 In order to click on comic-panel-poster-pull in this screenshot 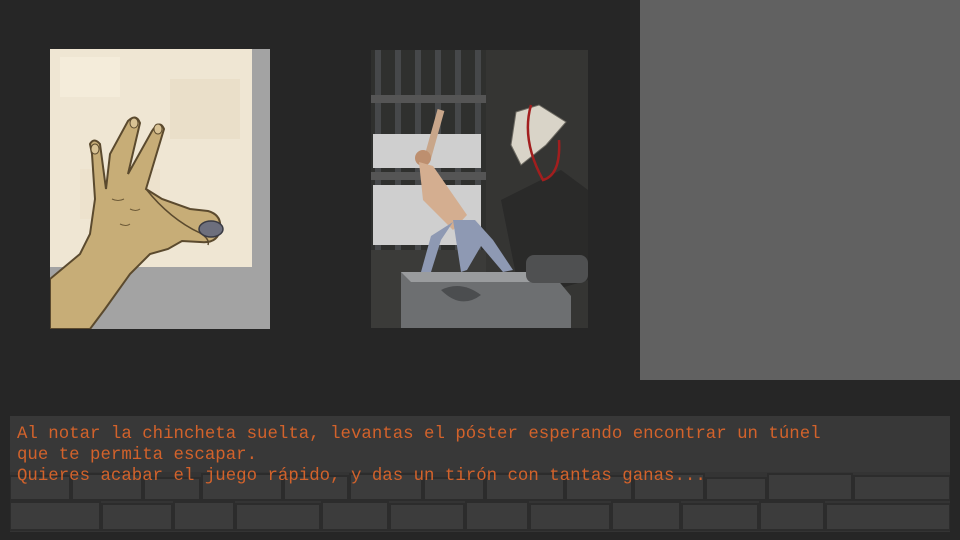, I will do `click(479, 189)`.